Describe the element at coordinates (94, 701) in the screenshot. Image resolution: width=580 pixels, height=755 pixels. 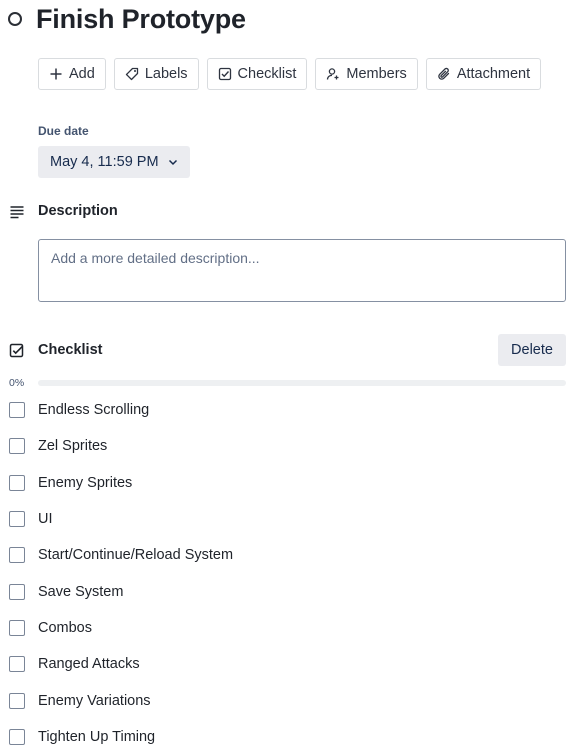
I see `checklist-item-text: Enemy Variations` at that location.